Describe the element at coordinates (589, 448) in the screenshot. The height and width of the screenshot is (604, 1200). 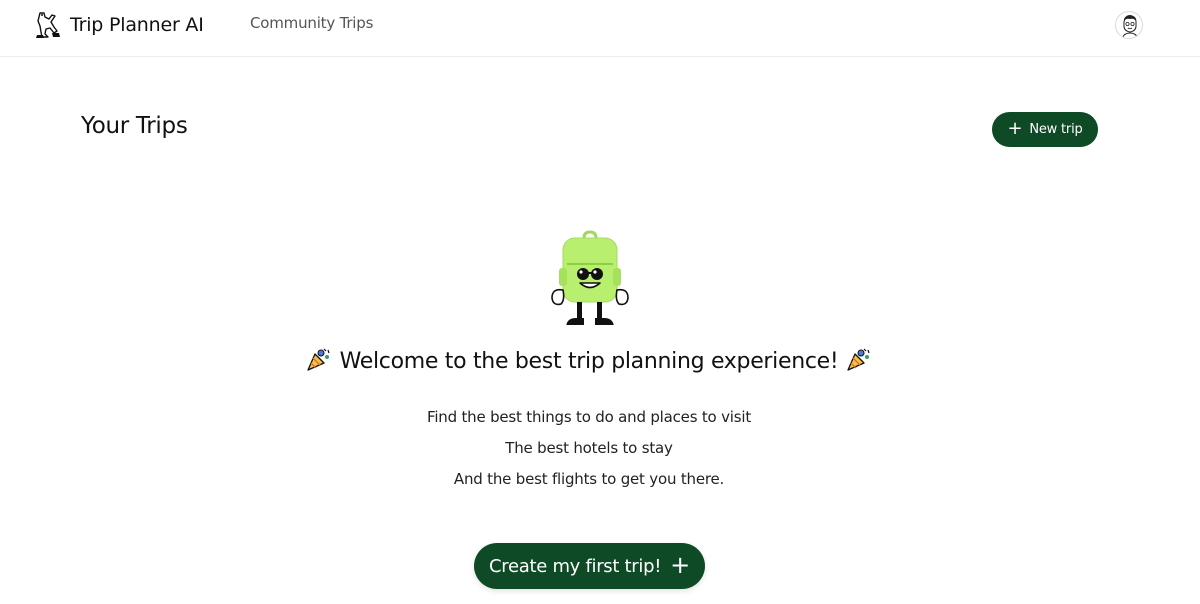
I see `description-line: The best hotels to stay` at that location.